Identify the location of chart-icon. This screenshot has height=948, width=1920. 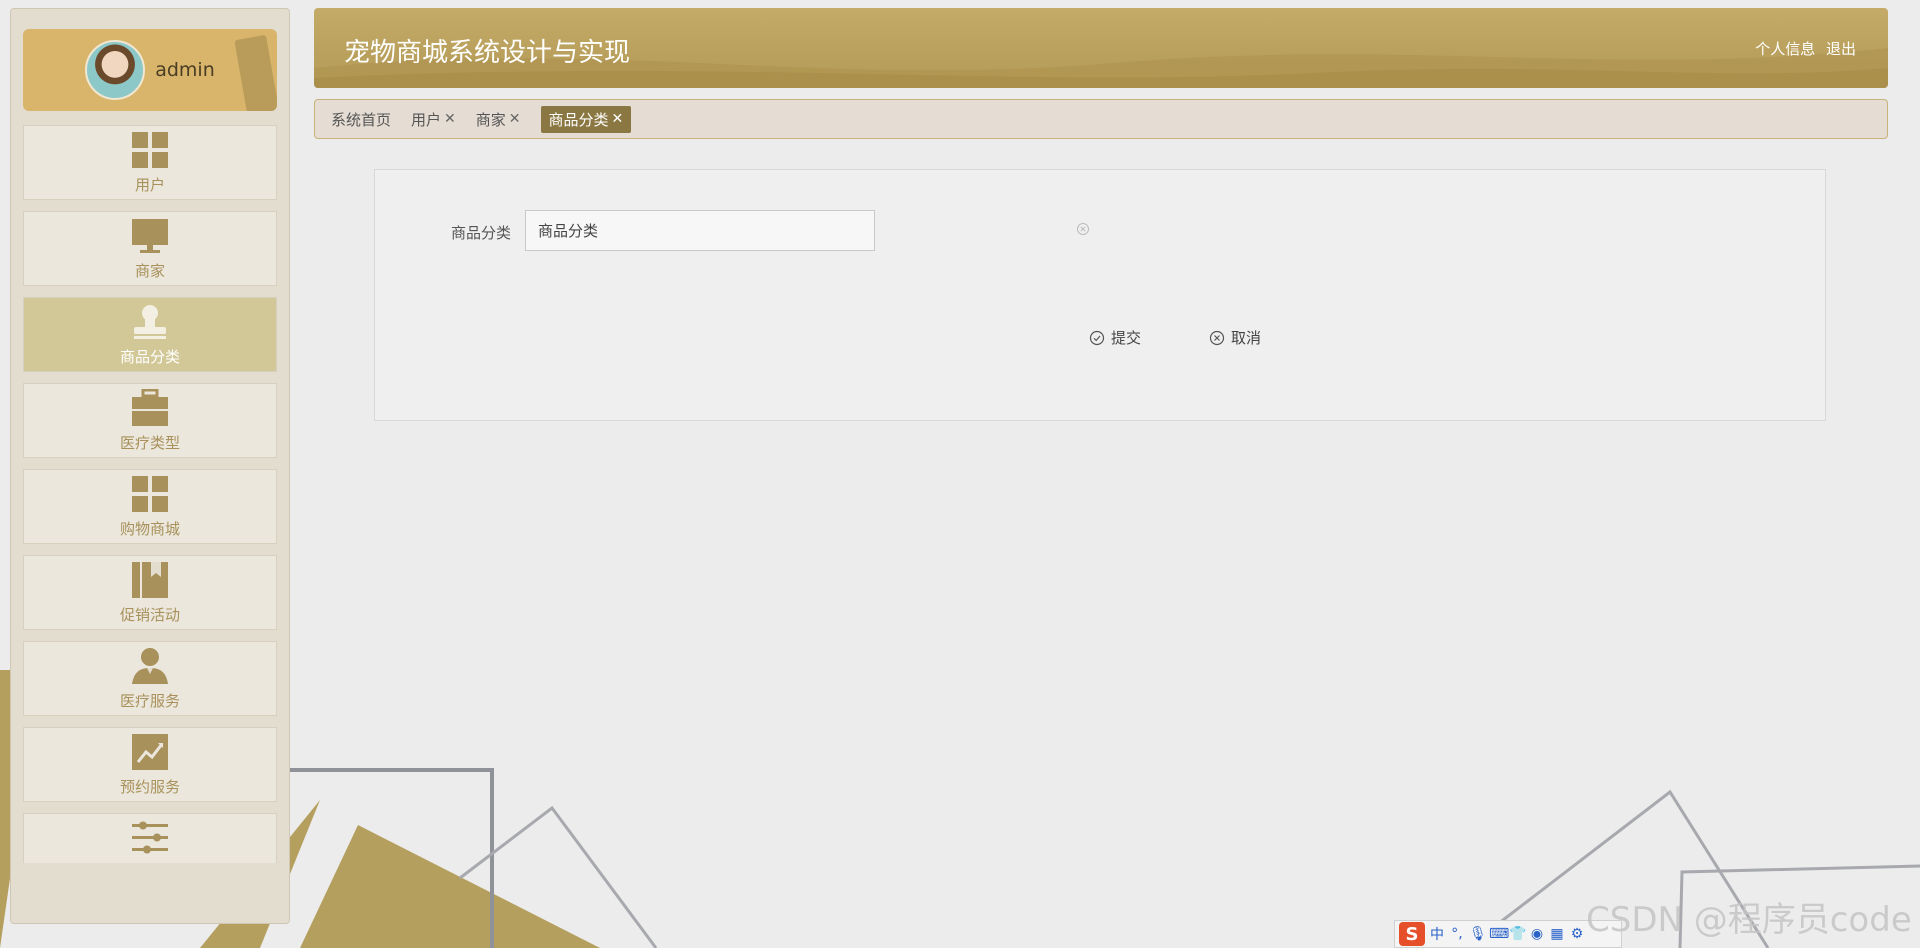
(150, 752).